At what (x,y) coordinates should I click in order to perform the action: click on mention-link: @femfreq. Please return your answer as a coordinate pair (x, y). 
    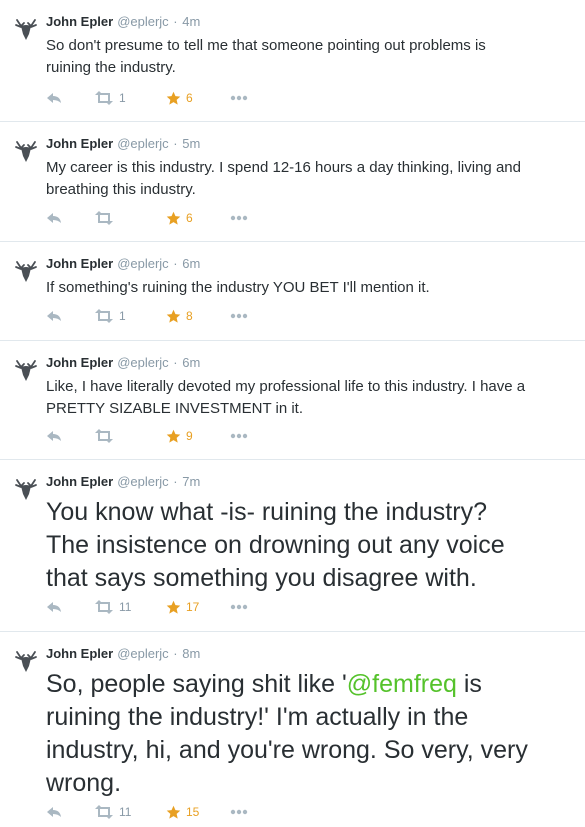
    Looking at the image, I should click on (402, 684).